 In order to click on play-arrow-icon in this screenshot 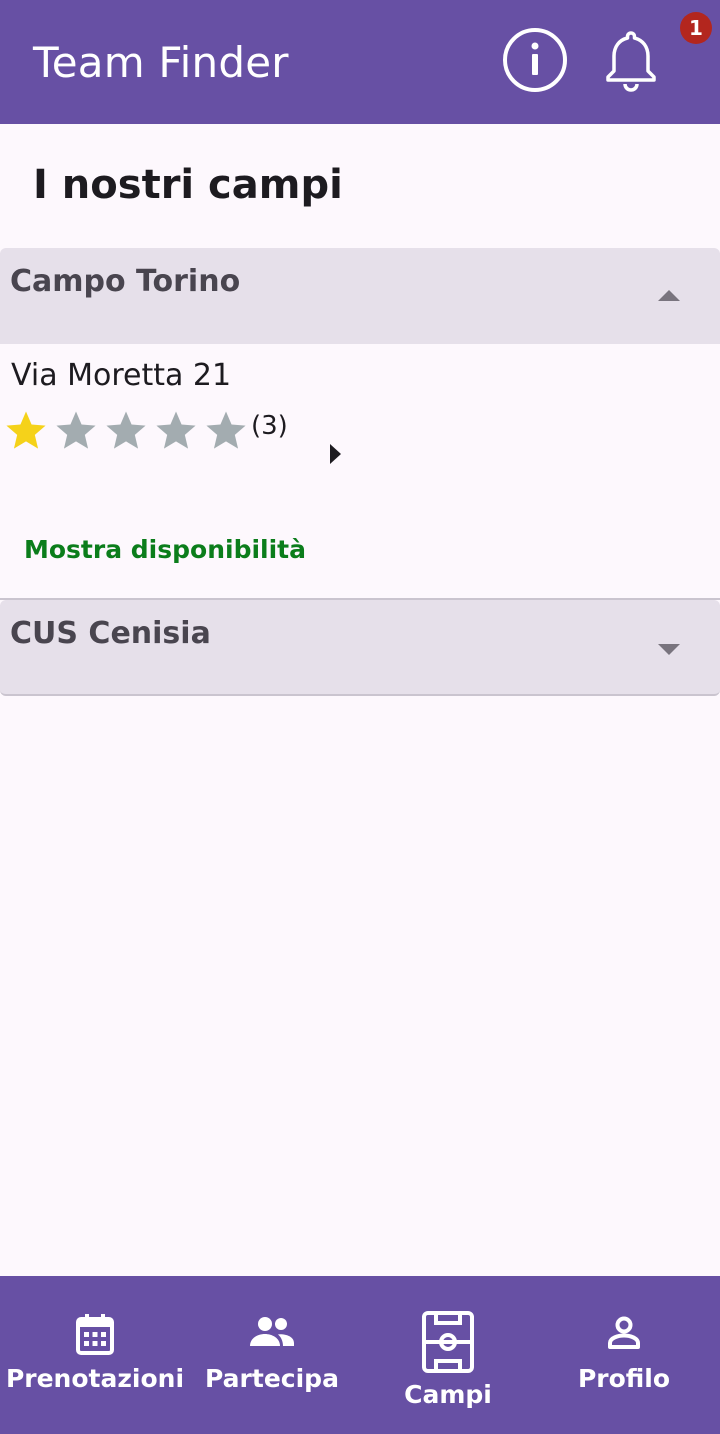, I will do `click(335, 454)`.